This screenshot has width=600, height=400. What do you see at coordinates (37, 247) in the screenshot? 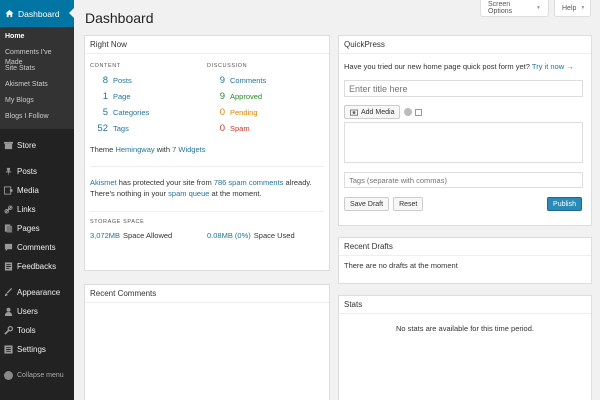
I see `sidebar-item-comments: Comments` at bounding box center [37, 247].